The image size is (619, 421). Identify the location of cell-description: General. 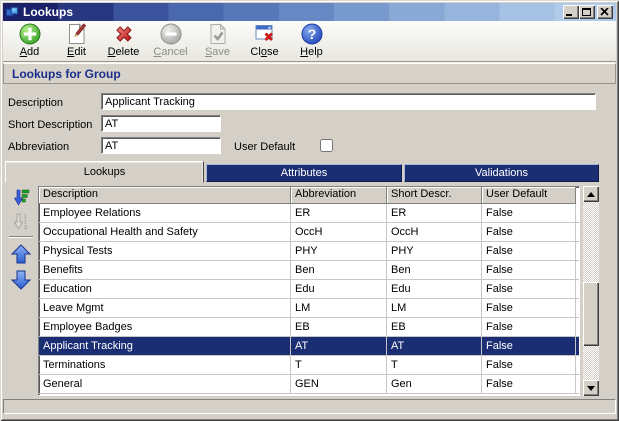
(165, 384).